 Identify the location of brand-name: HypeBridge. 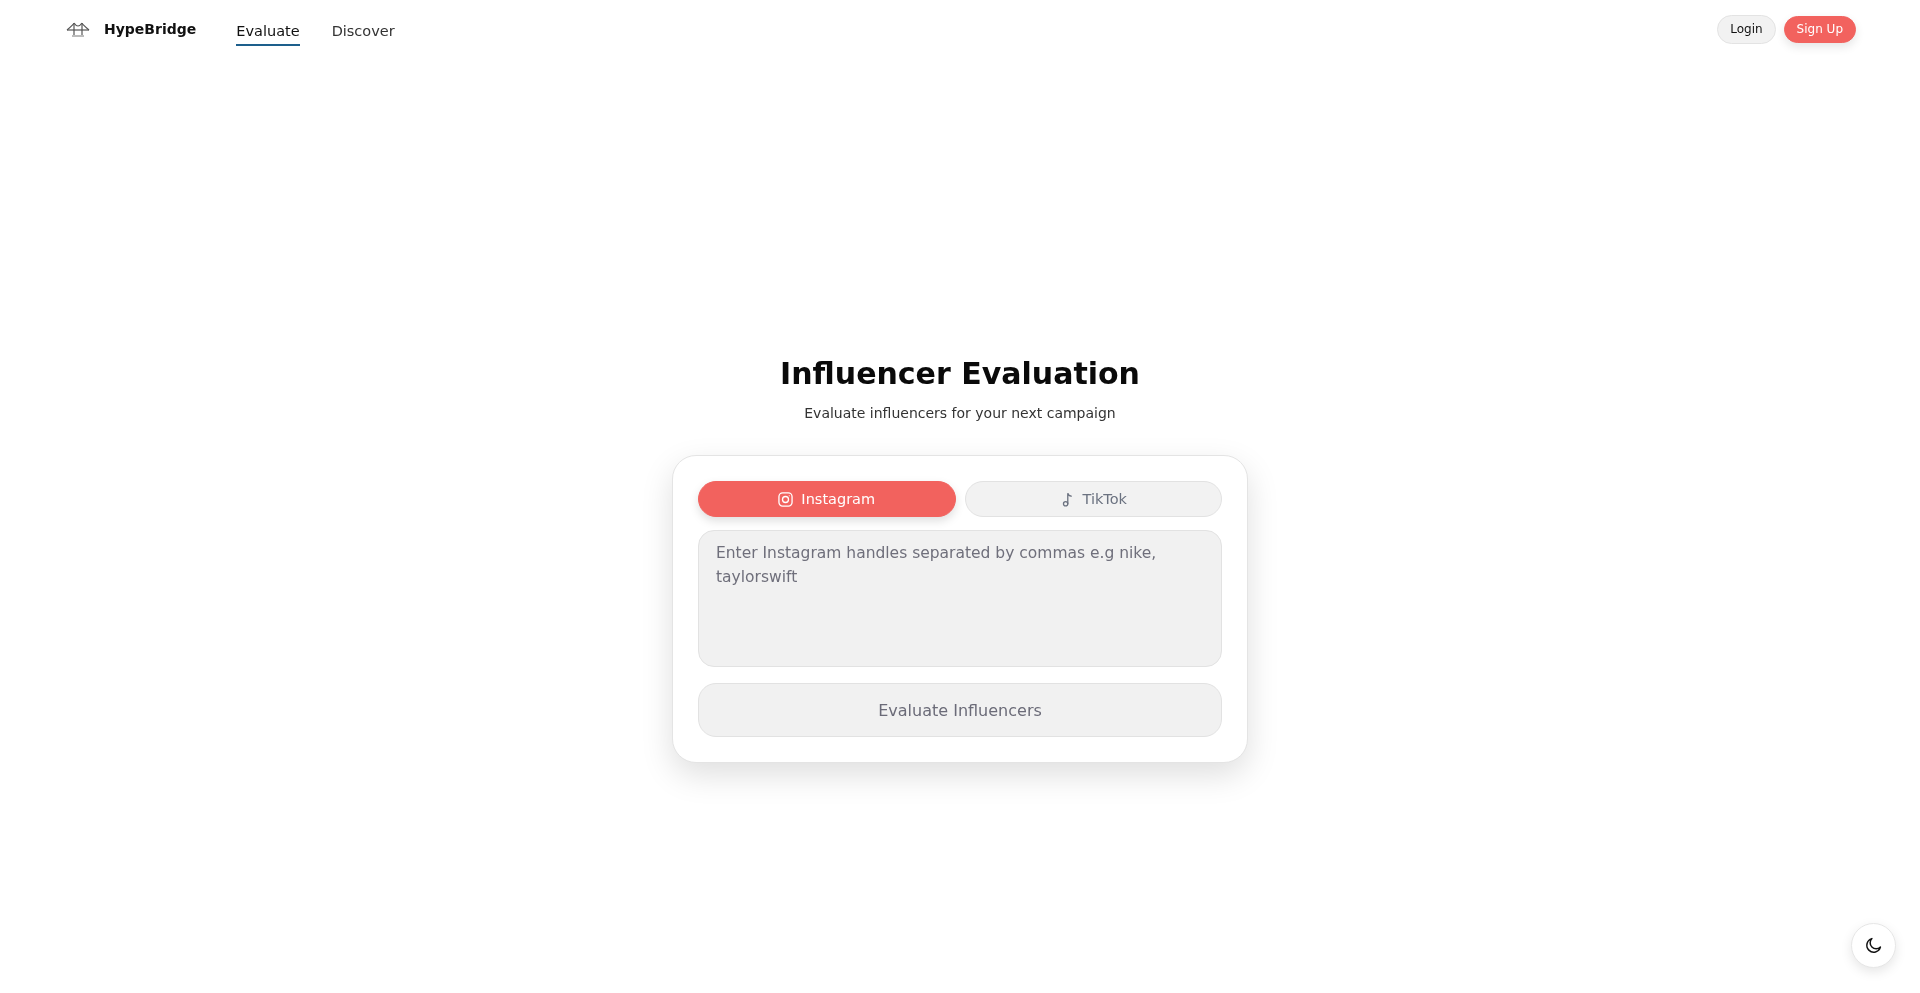
(150, 29).